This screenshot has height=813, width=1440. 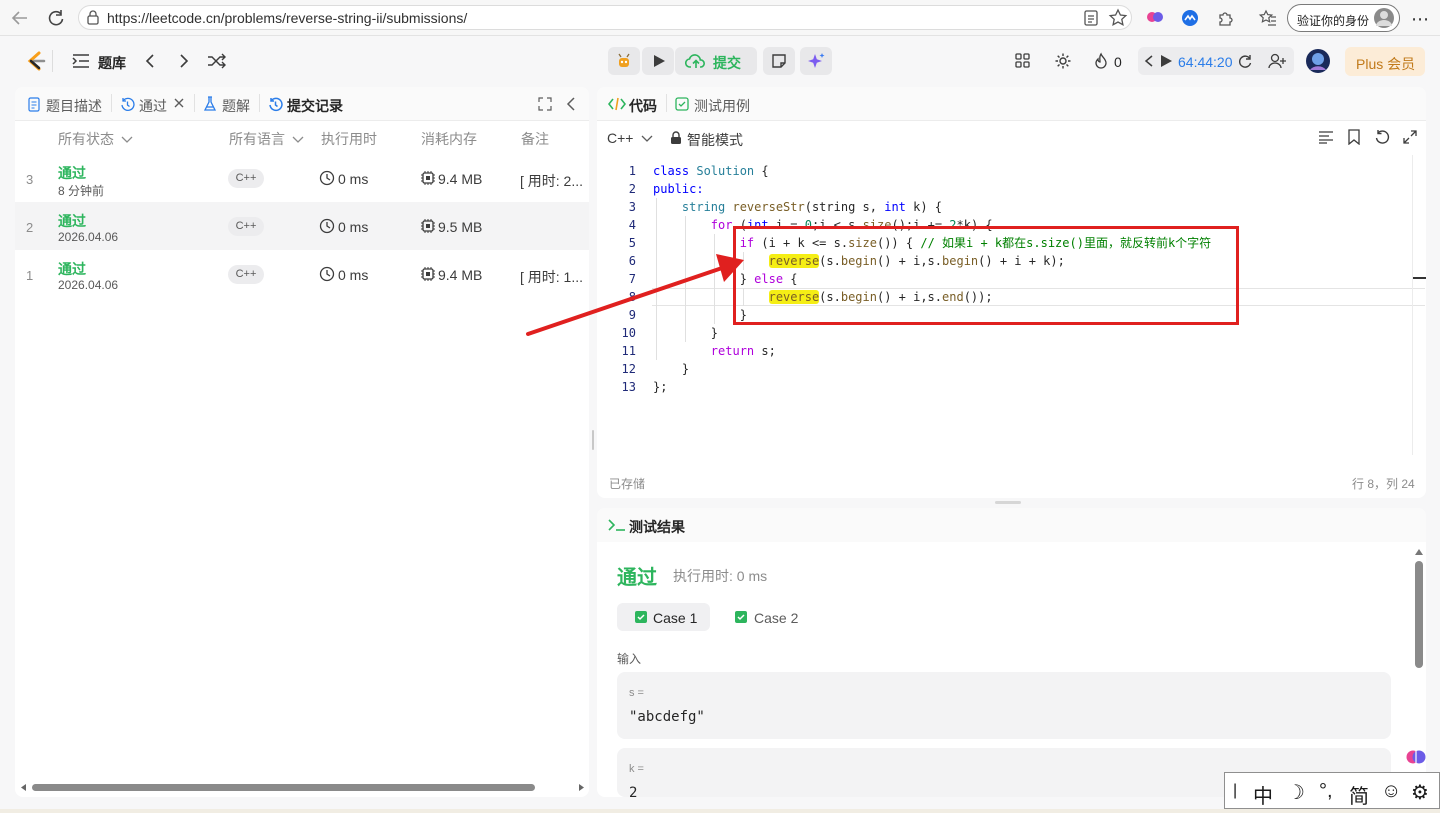 What do you see at coordinates (1343, 18) in the screenshot?
I see `verify-identity-button: 验证你的身份` at bounding box center [1343, 18].